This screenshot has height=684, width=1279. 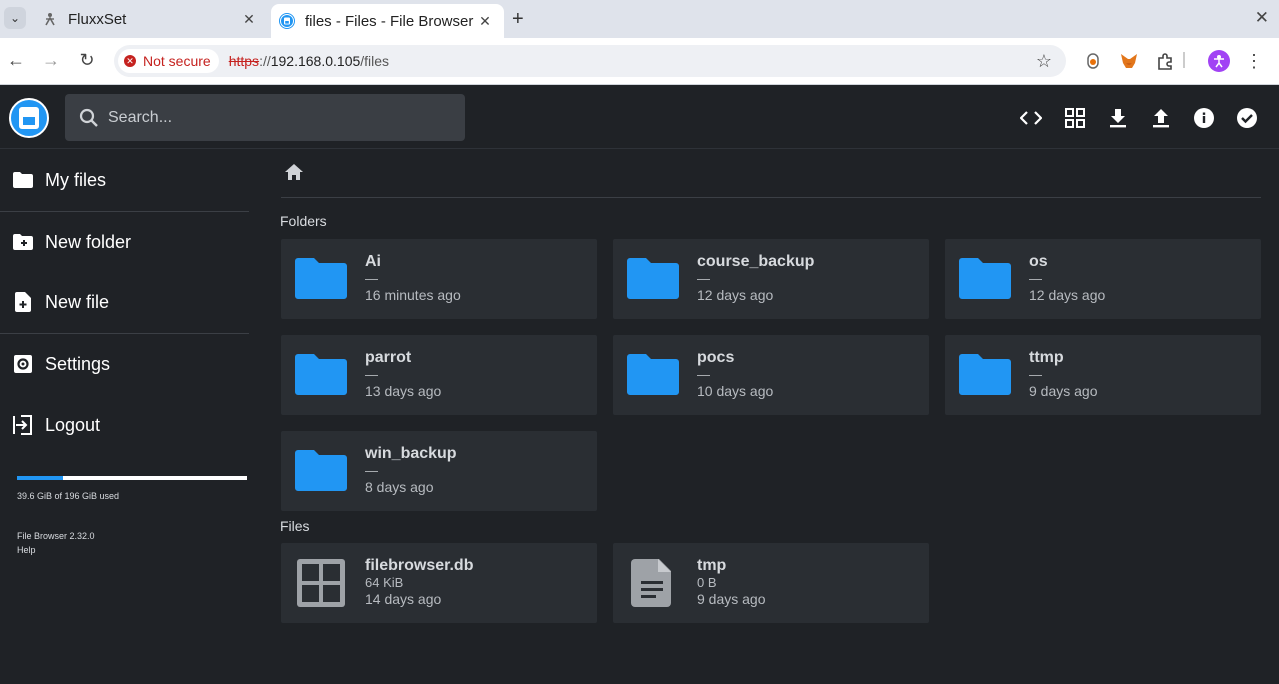 What do you see at coordinates (1103, 375) in the screenshot?
I see `folder-card: ttmp — 9 days ago` at bounding box center [1103, 375].